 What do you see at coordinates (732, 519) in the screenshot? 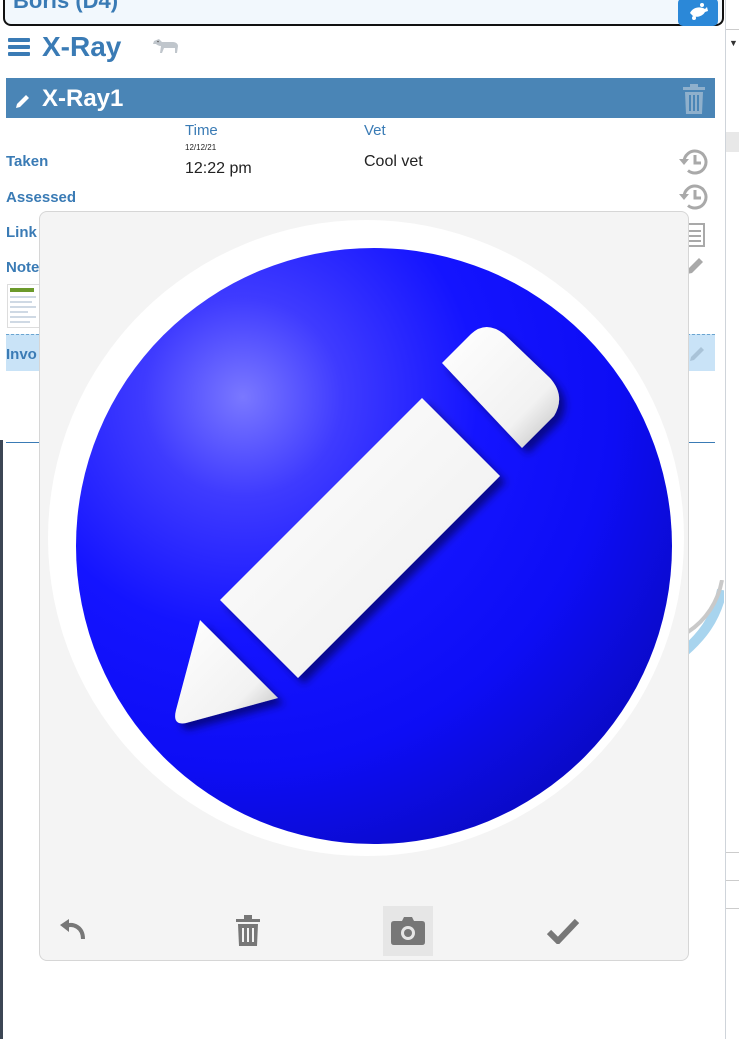
I see `right-side-panel: ▼` at bounding box center [732, 519].